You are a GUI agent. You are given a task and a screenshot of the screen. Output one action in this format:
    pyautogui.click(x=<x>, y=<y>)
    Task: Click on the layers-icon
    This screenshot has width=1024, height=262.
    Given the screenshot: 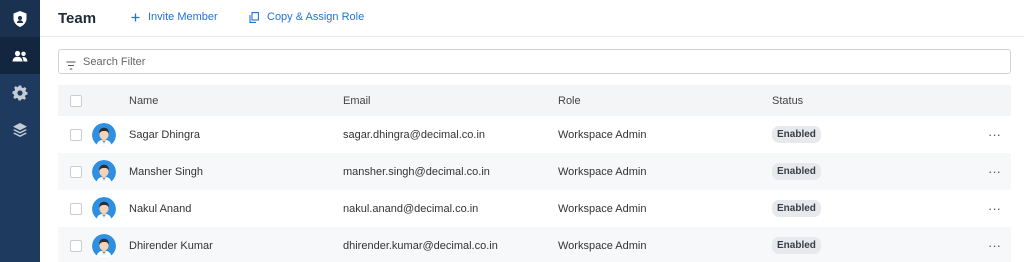 What is the action you would take?
    pyautogui.click(x=20, y=130)
    